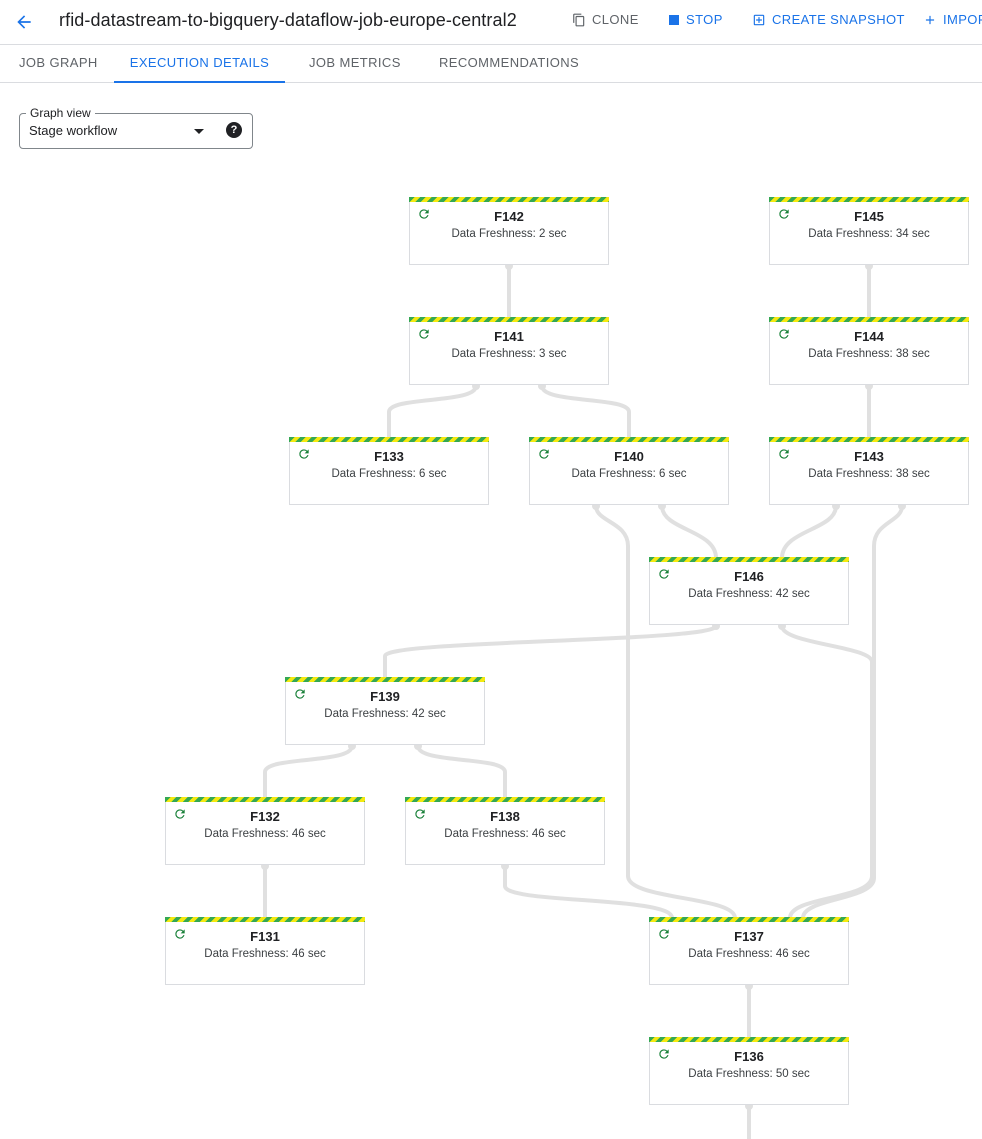 This screenshot has width=982, height=1139. What do you see at coordinates (432, 412) in the screenshot?
I see `edge-f141-f133` at bounding box center [432, 412].